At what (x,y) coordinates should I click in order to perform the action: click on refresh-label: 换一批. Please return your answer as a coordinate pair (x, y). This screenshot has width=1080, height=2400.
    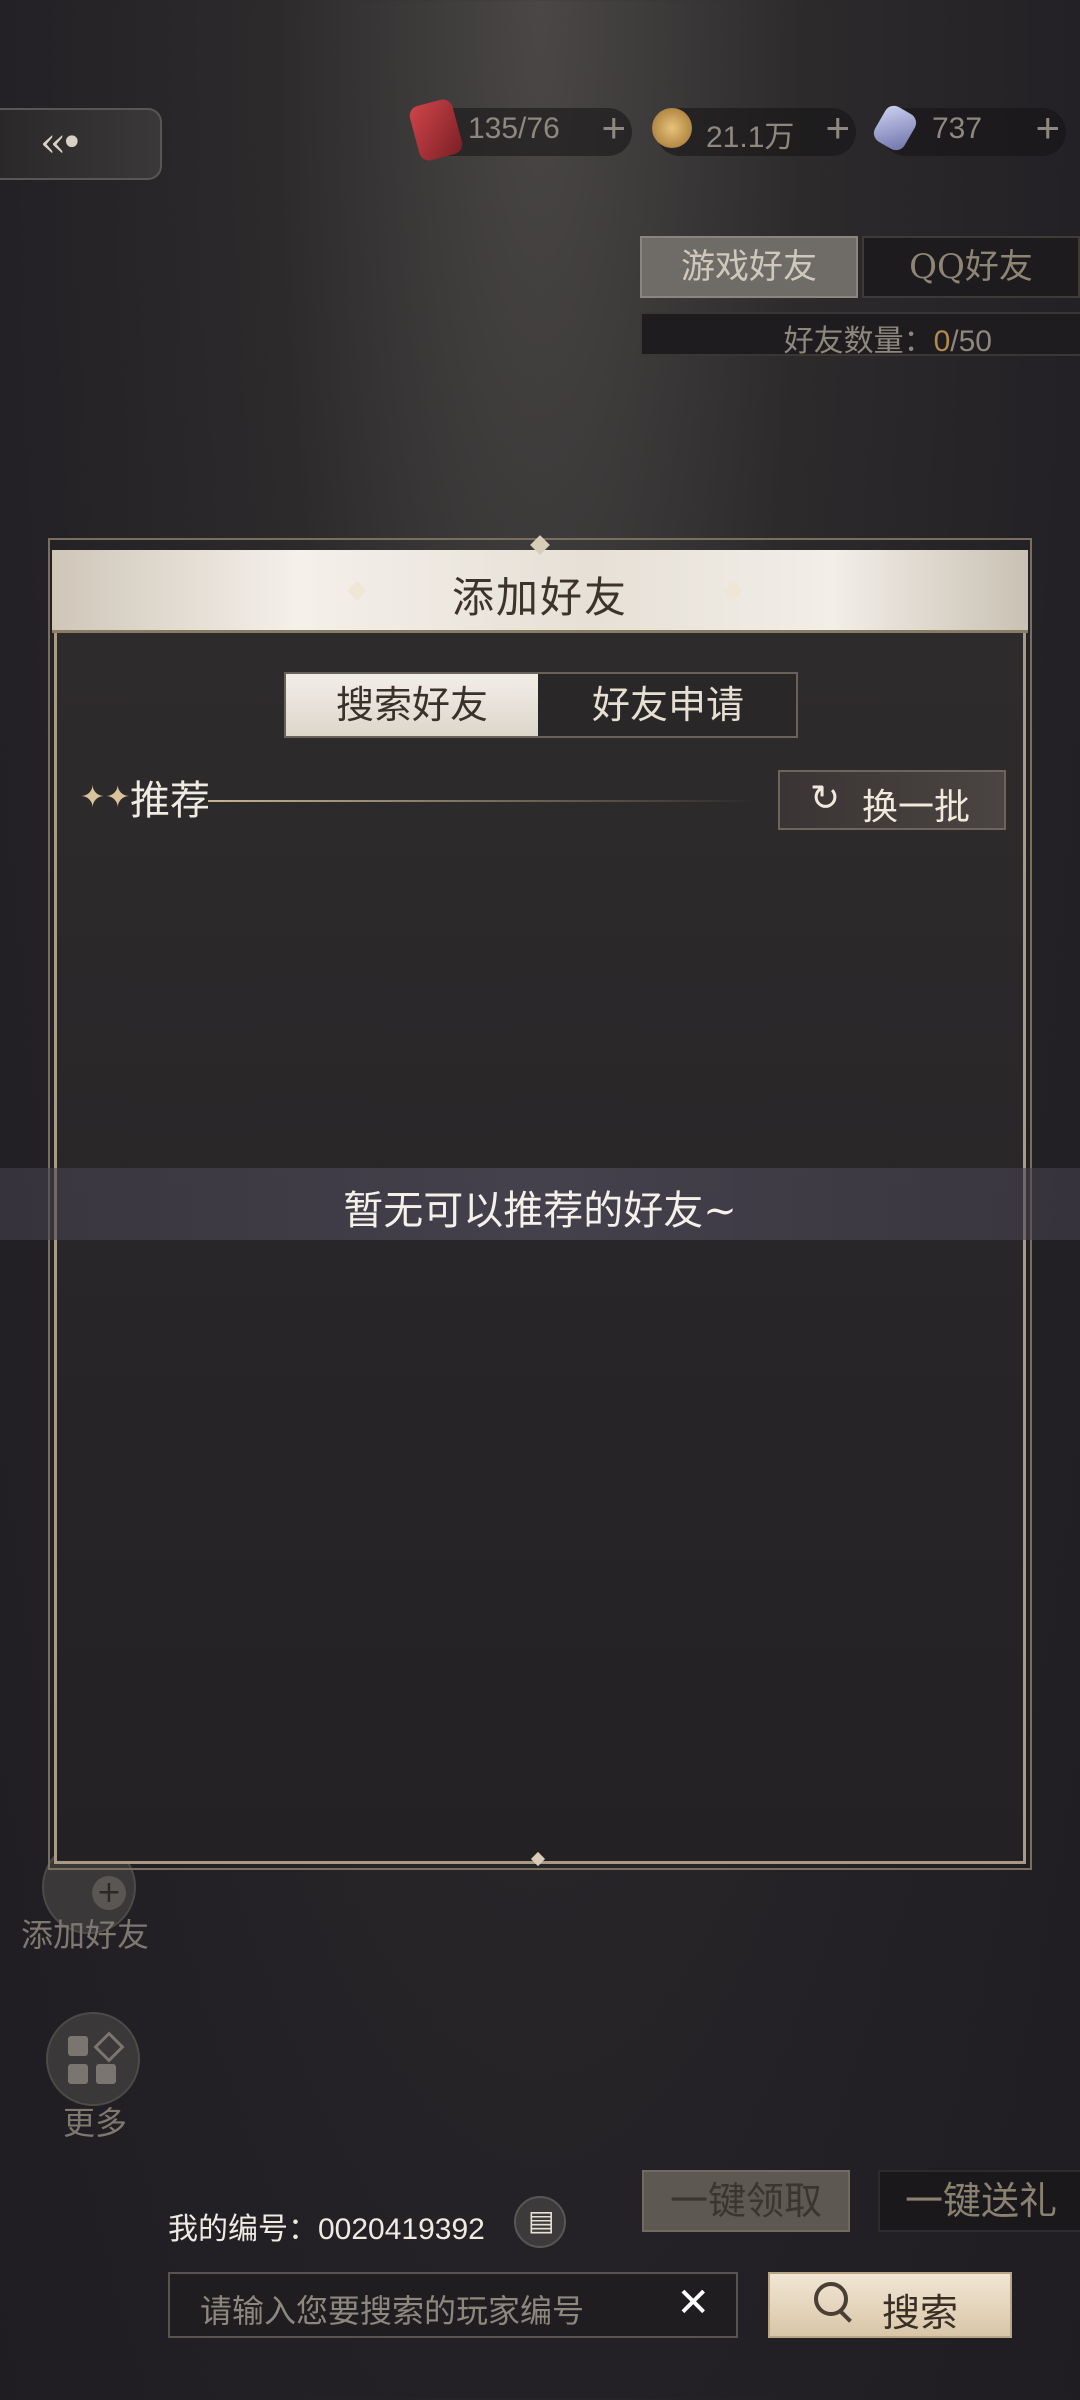
    Looking at the image, I should click on (916, 807).